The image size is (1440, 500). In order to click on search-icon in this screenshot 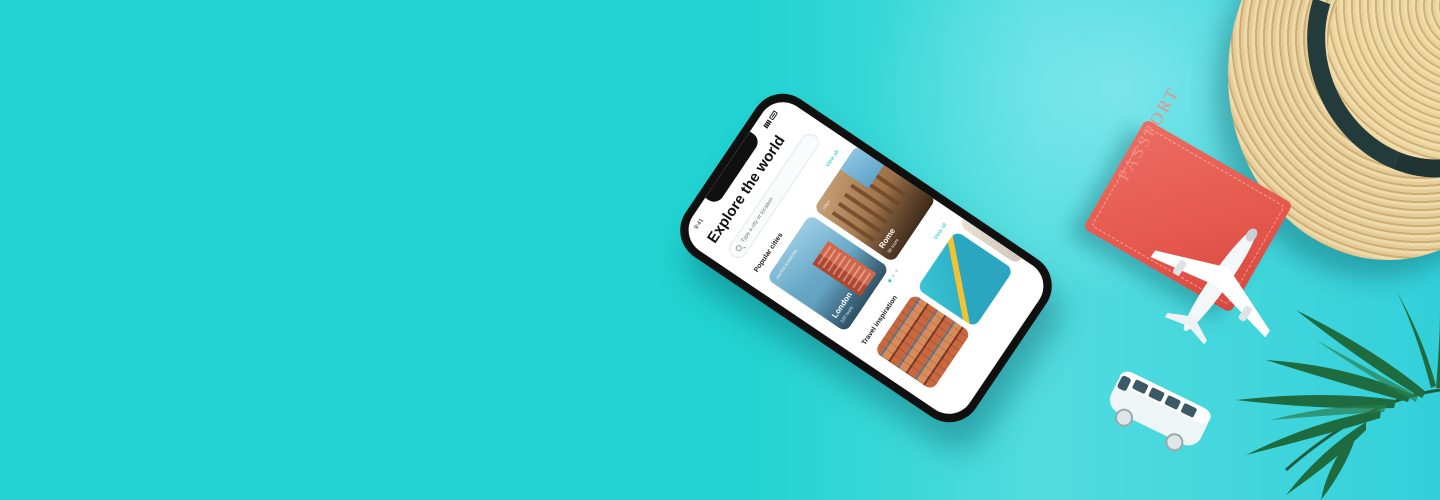, I will do `click(738, 248)`.